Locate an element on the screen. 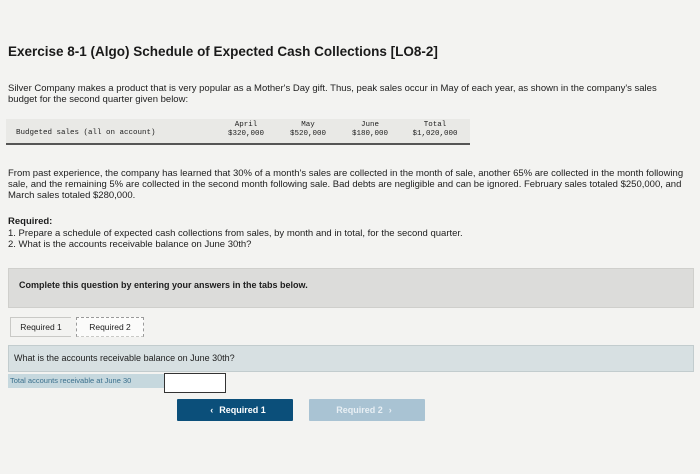 Image resolution: width=700 pixels, height=474 pixels. budget-value: $520,000 is located at coordinates (307, 134).